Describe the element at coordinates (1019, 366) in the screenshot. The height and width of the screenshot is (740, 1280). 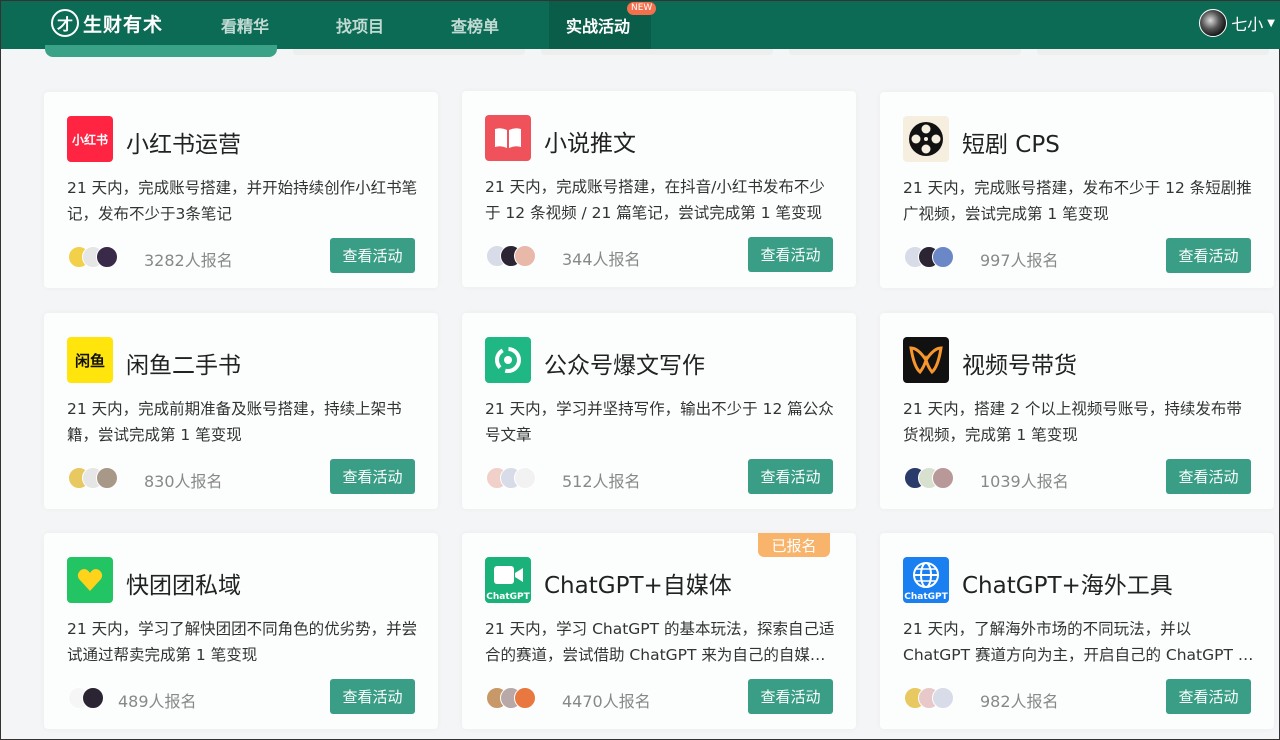
I see `card-title: 视频号带货` at that location.